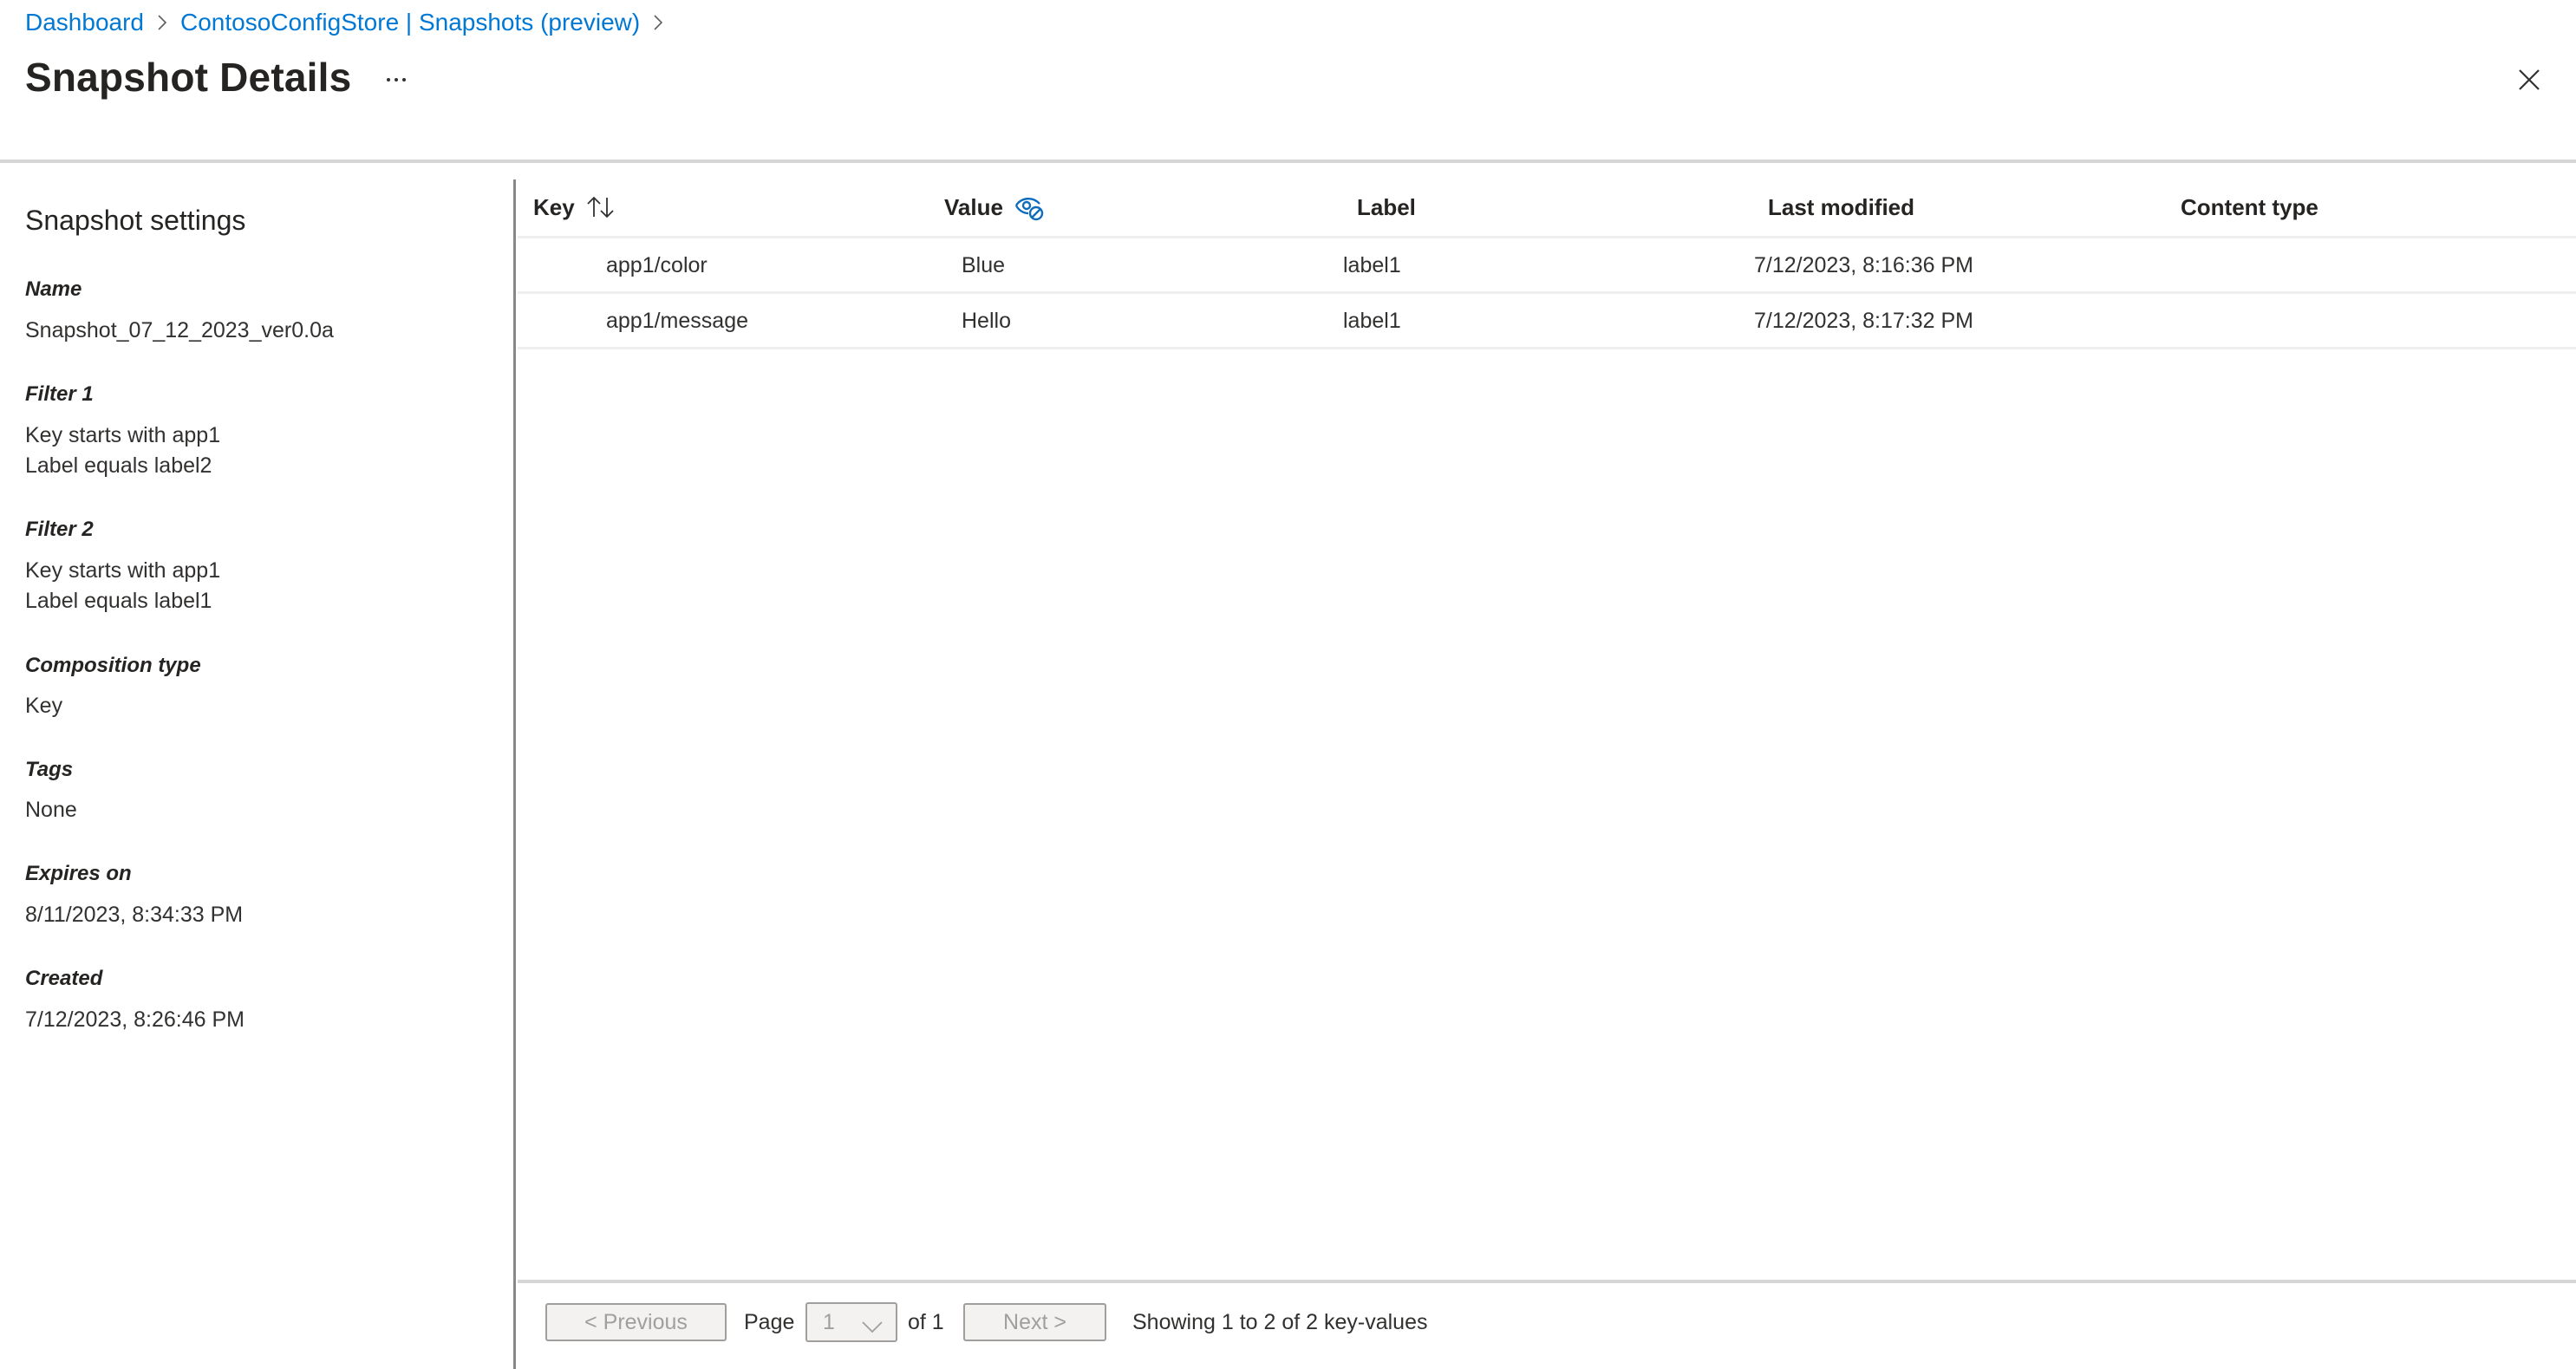 This screenshot has height=1369, width=2576. I want to click on close-icon, so click(2529, 79).